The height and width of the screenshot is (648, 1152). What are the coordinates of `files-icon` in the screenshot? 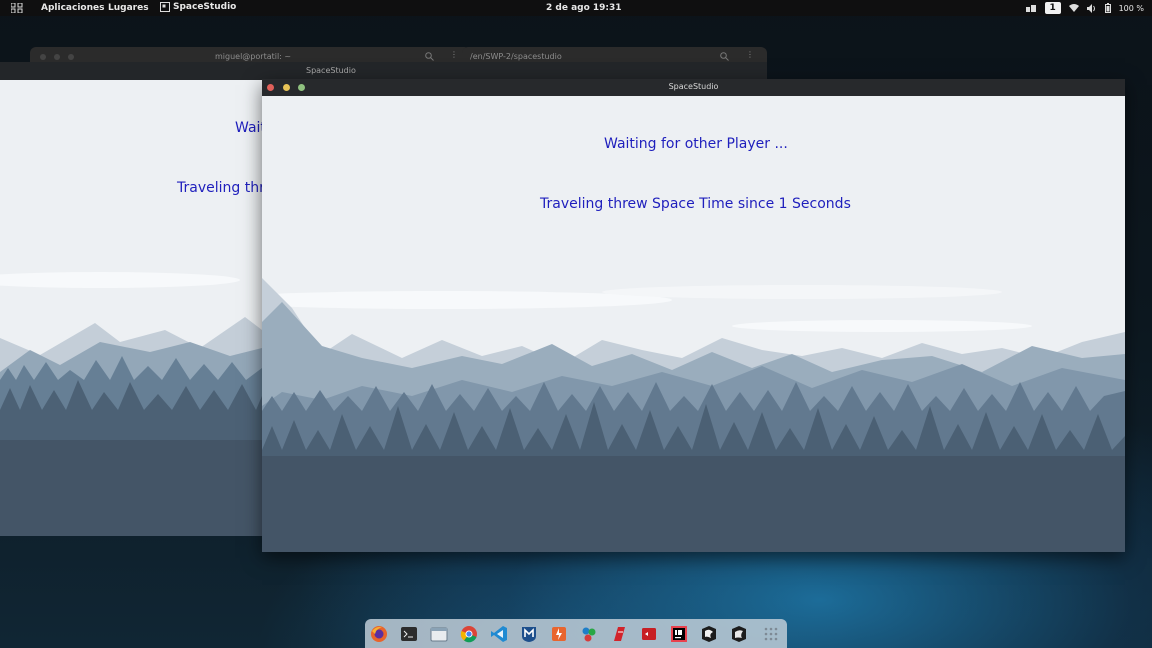 It's located at (439, 634).